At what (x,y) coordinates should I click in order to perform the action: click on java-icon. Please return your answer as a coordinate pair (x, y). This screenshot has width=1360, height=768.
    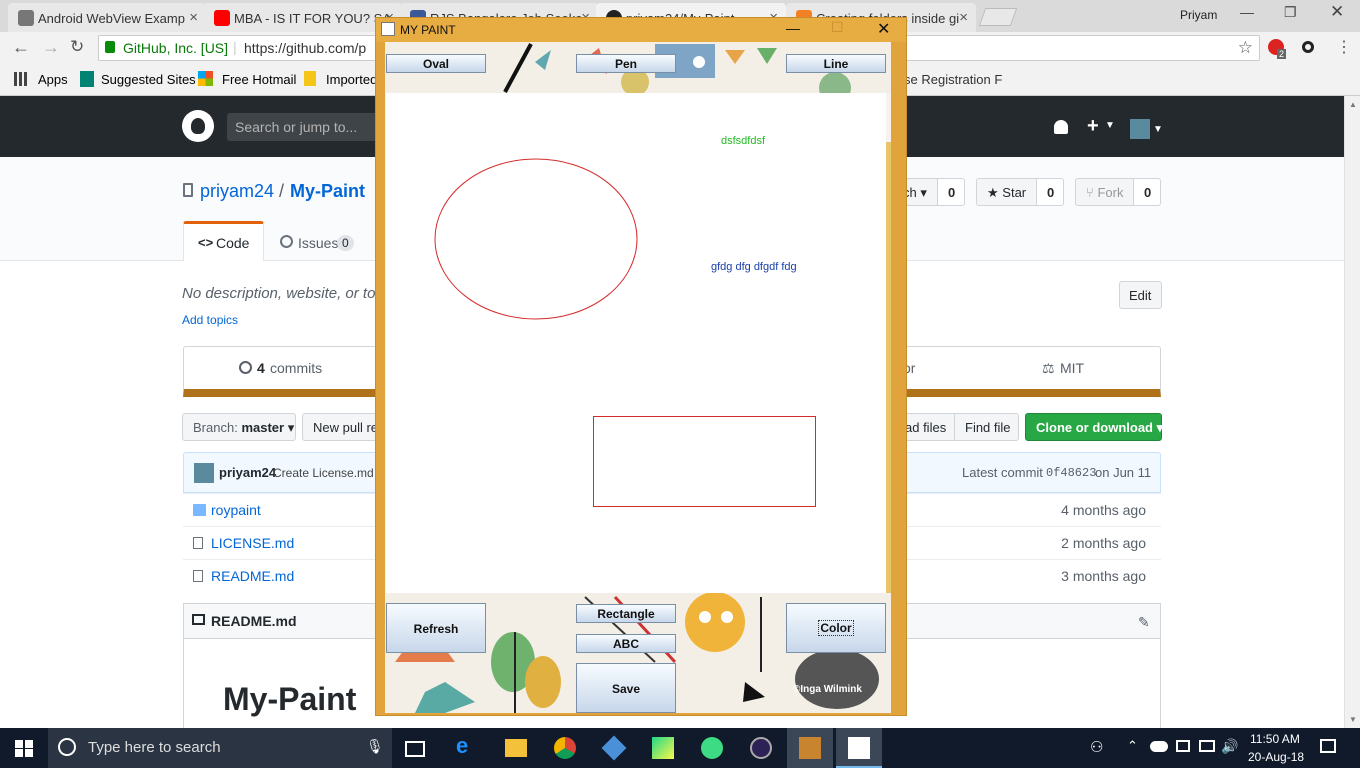
    Looking at the image, I should click on (810, 748).